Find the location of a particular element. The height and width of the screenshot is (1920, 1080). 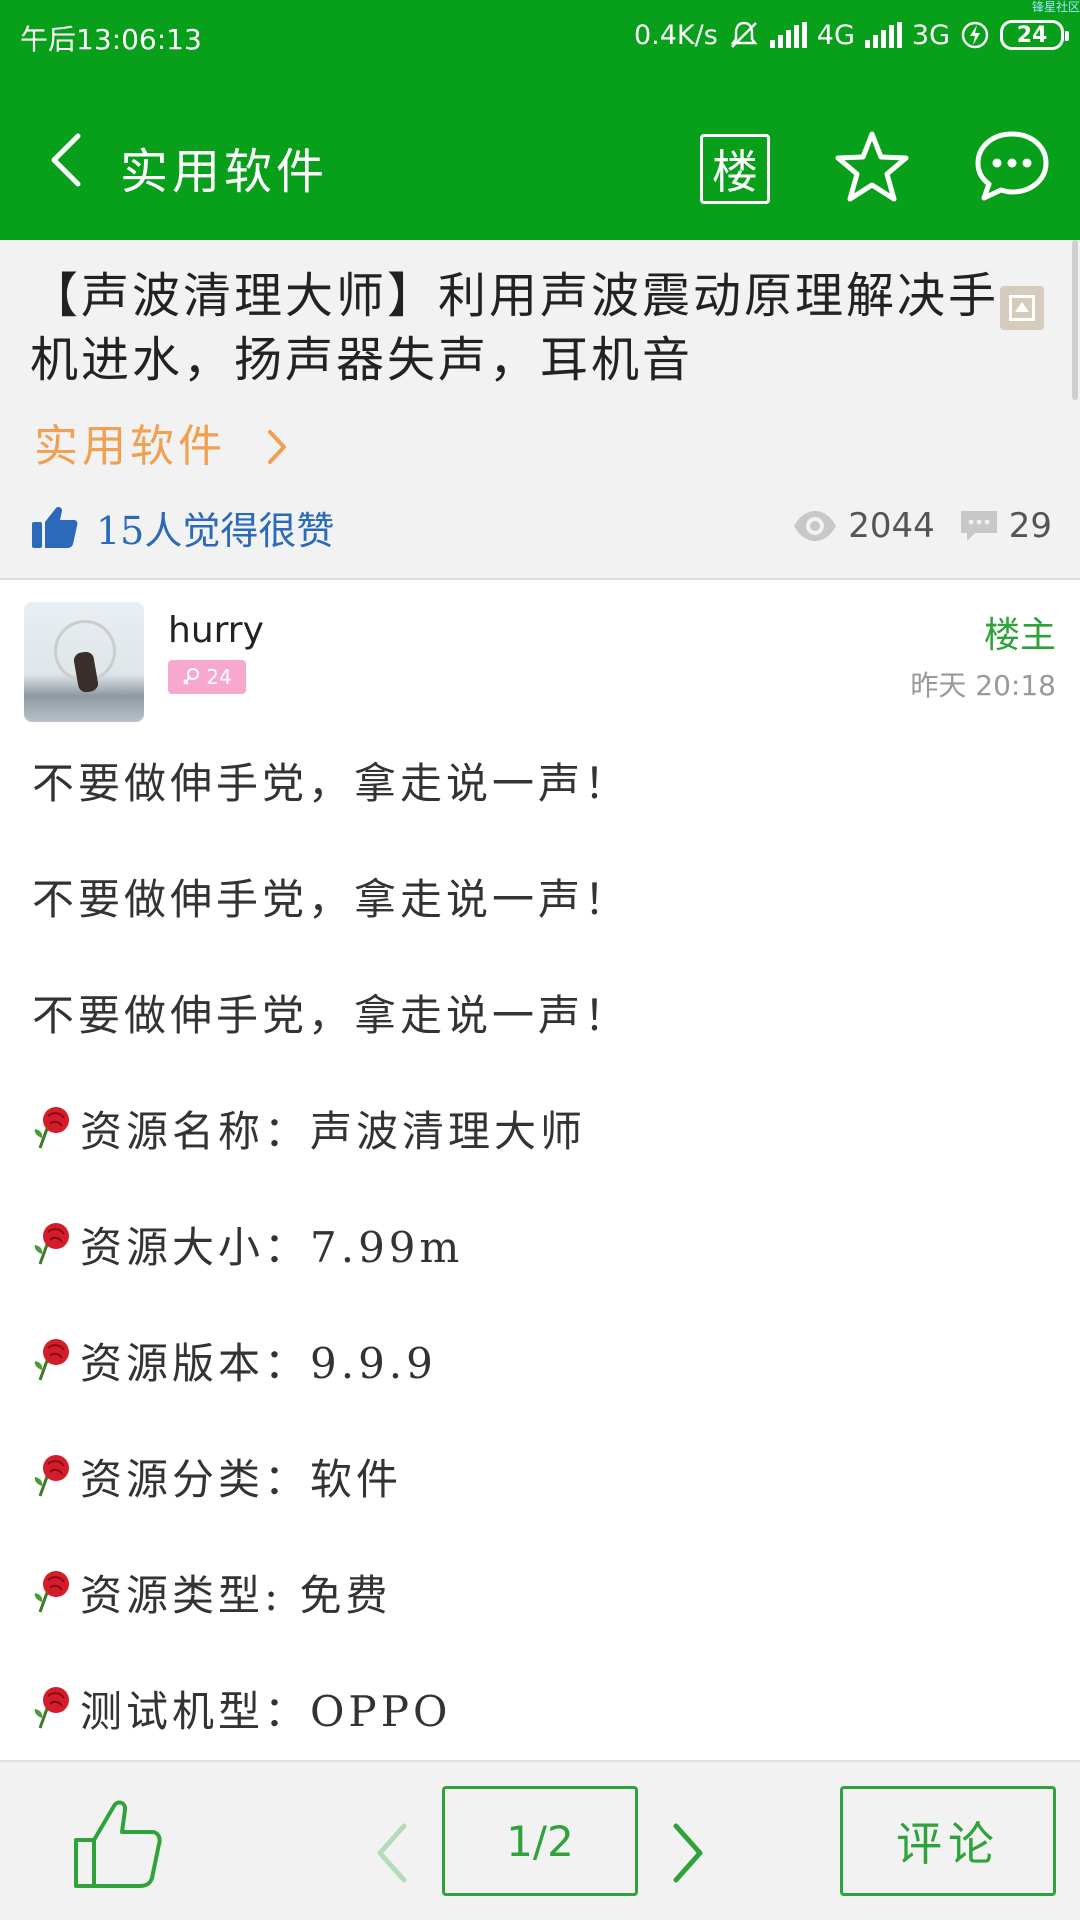

owner-label: 楼主 is located at coordinates (1019, 635).